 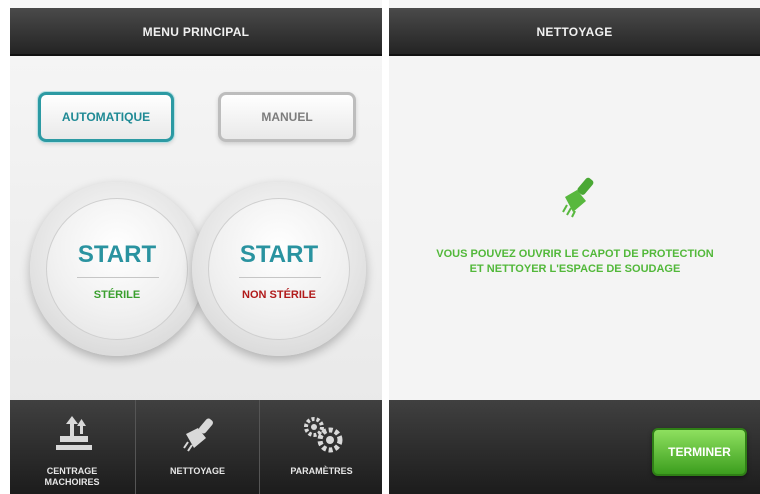 What do you see at coordinates (279, 295) in the screenshot?
I see `non-sterile-sublabel: NON STÉRILE` at bounding box center [279, 295].